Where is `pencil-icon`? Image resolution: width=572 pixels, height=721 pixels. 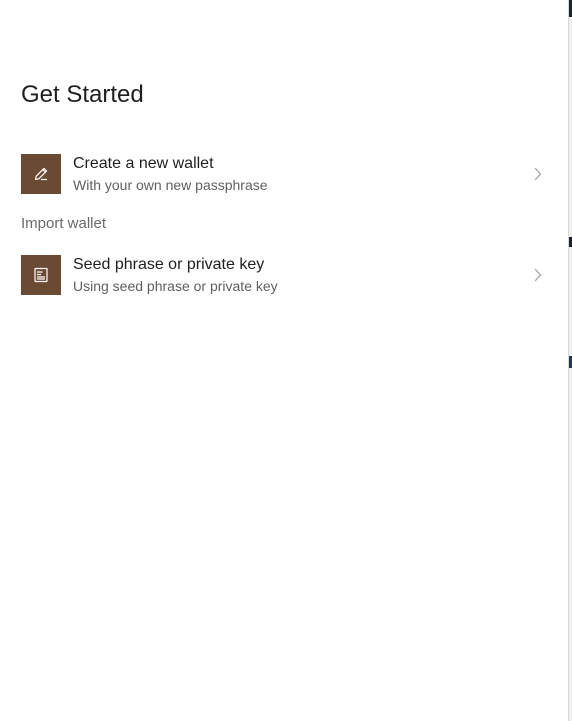
pencil-icon is located at coordinates (41, 174).